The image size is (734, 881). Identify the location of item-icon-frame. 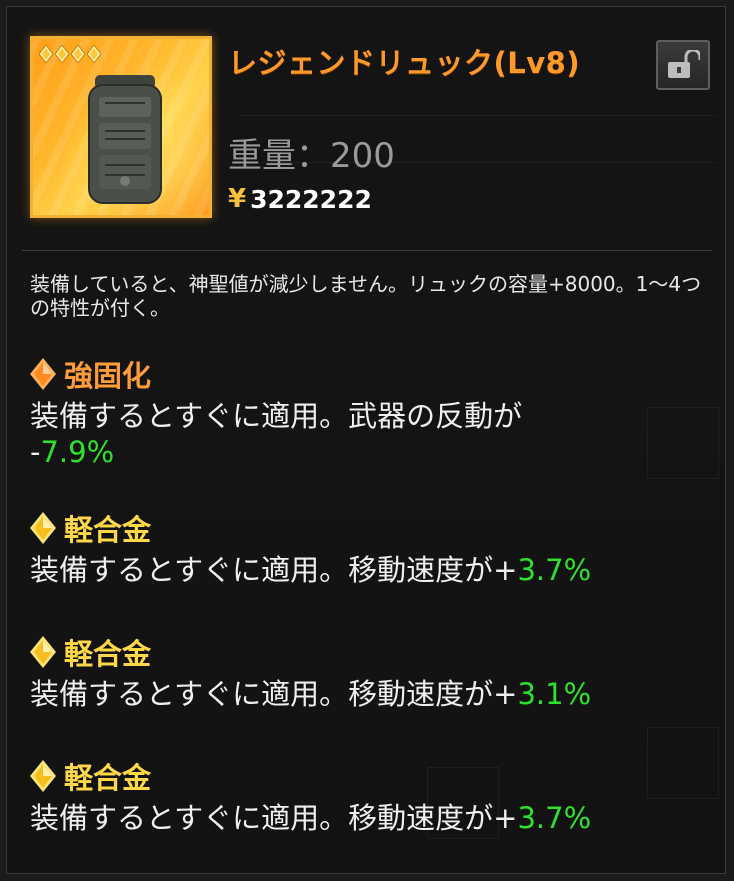
(121, 127).